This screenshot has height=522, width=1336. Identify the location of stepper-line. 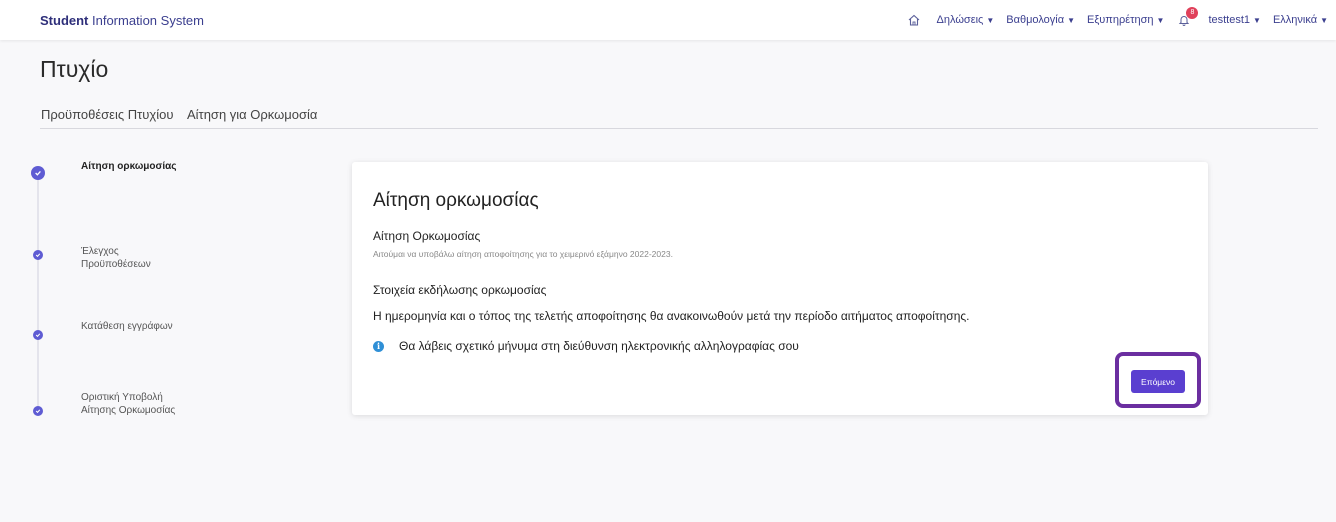
(38, 296).